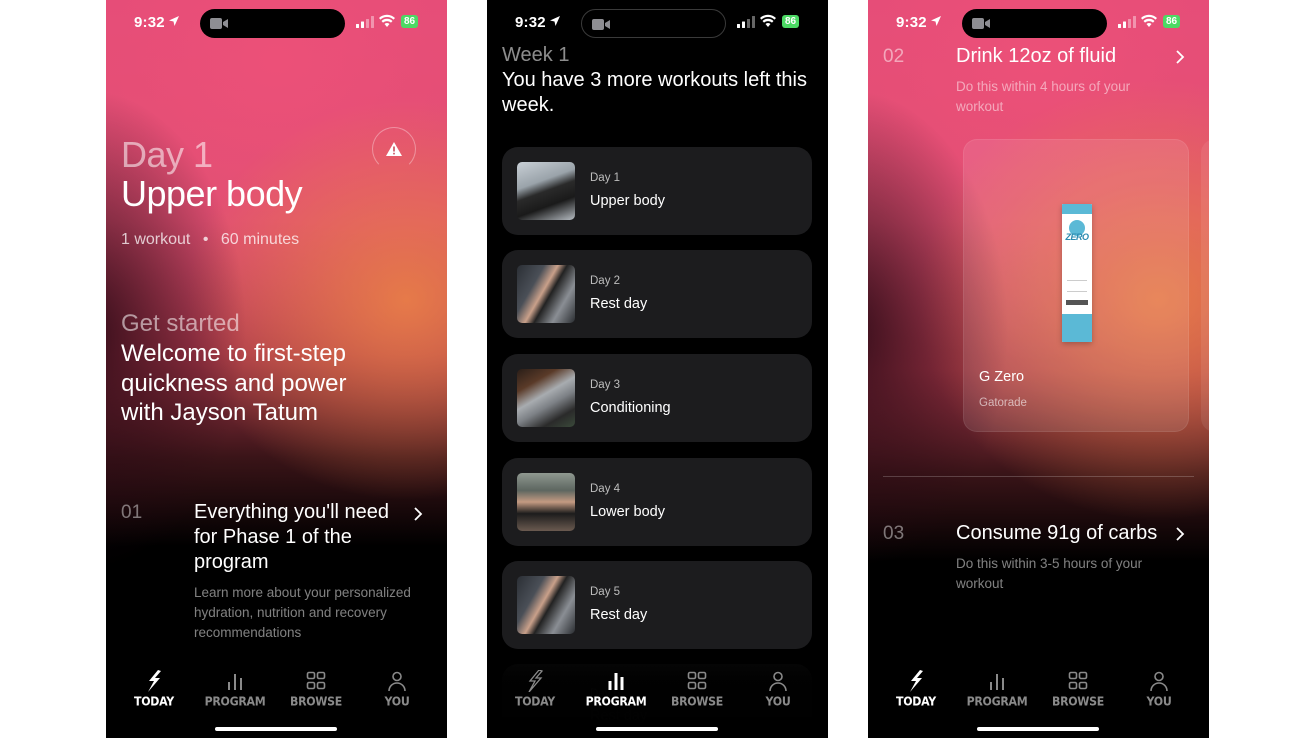 The height and width of the screenshot is (738, 1312). Describe the element at coordinates (657, 502) in the screenshot. I see `day-card: Day 4 Lower body` at that location.